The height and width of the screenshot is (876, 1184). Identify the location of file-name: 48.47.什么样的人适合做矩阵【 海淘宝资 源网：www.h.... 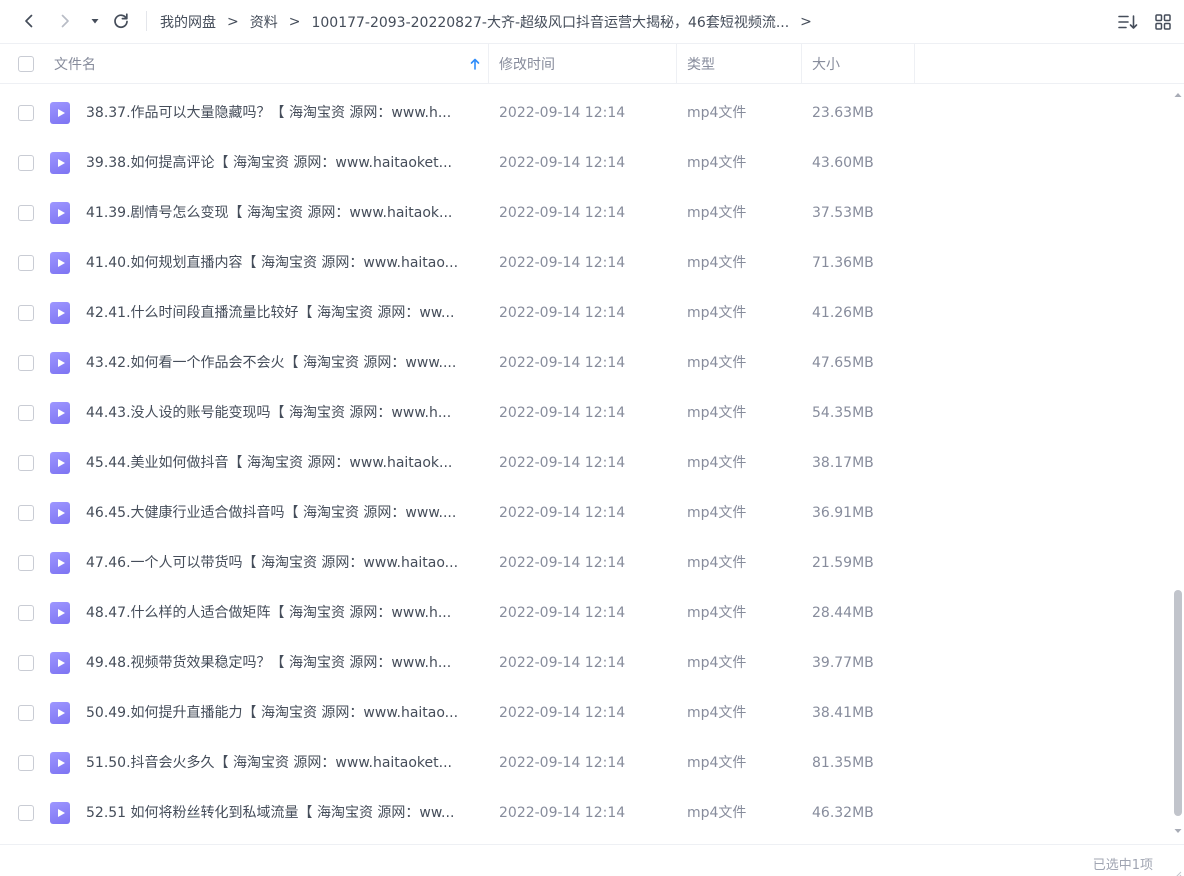
(284, 613).